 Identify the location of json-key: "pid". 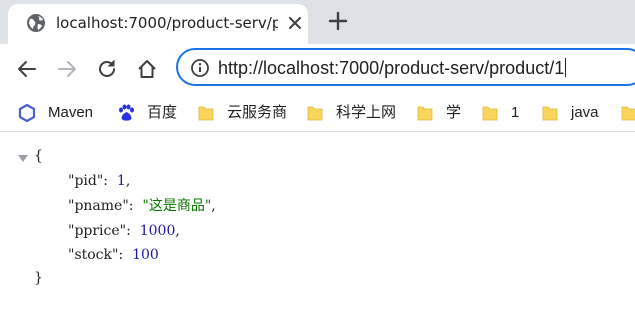
(86, 181).